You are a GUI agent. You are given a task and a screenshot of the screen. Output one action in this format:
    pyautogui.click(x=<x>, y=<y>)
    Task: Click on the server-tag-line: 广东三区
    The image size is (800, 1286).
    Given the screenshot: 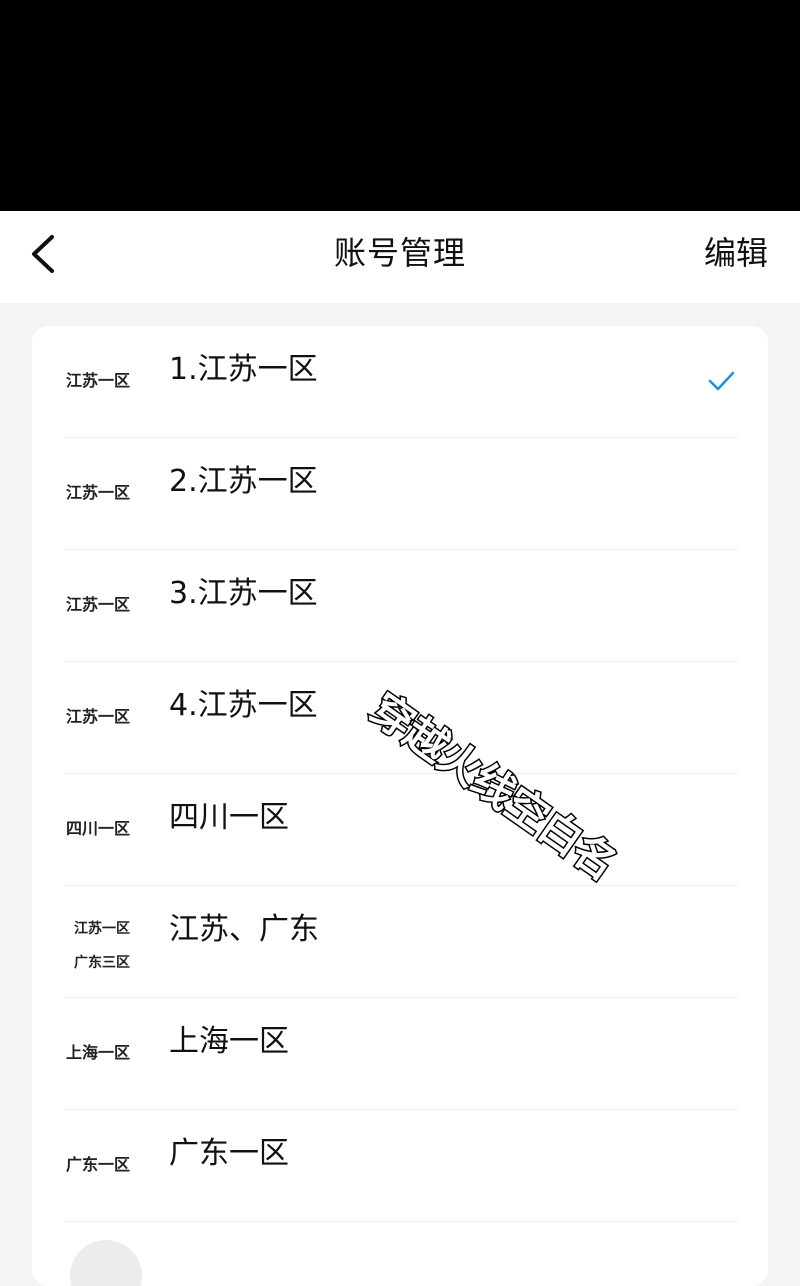 What is the action you would take?
    pyautogui.click(x=102, y=963)
    